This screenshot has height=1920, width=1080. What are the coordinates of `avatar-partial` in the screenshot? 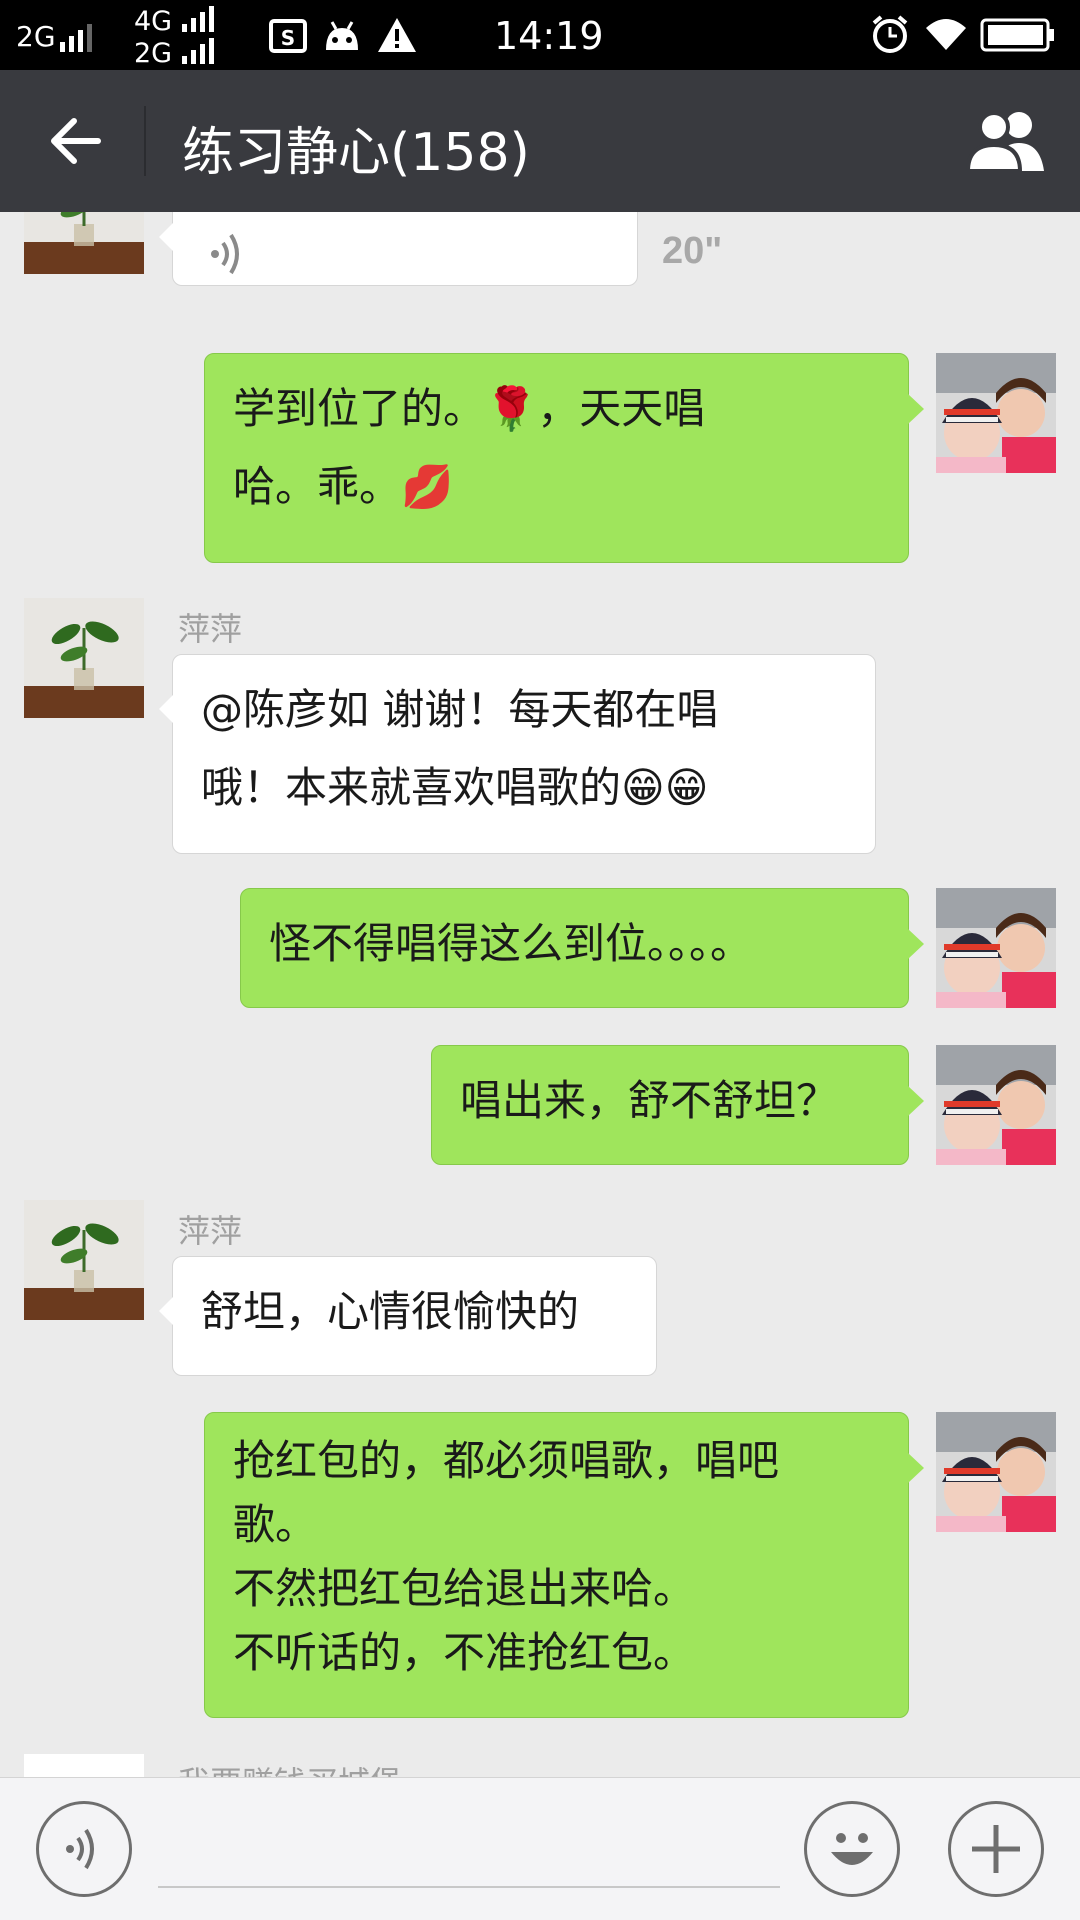 It's located at (84, 1765).